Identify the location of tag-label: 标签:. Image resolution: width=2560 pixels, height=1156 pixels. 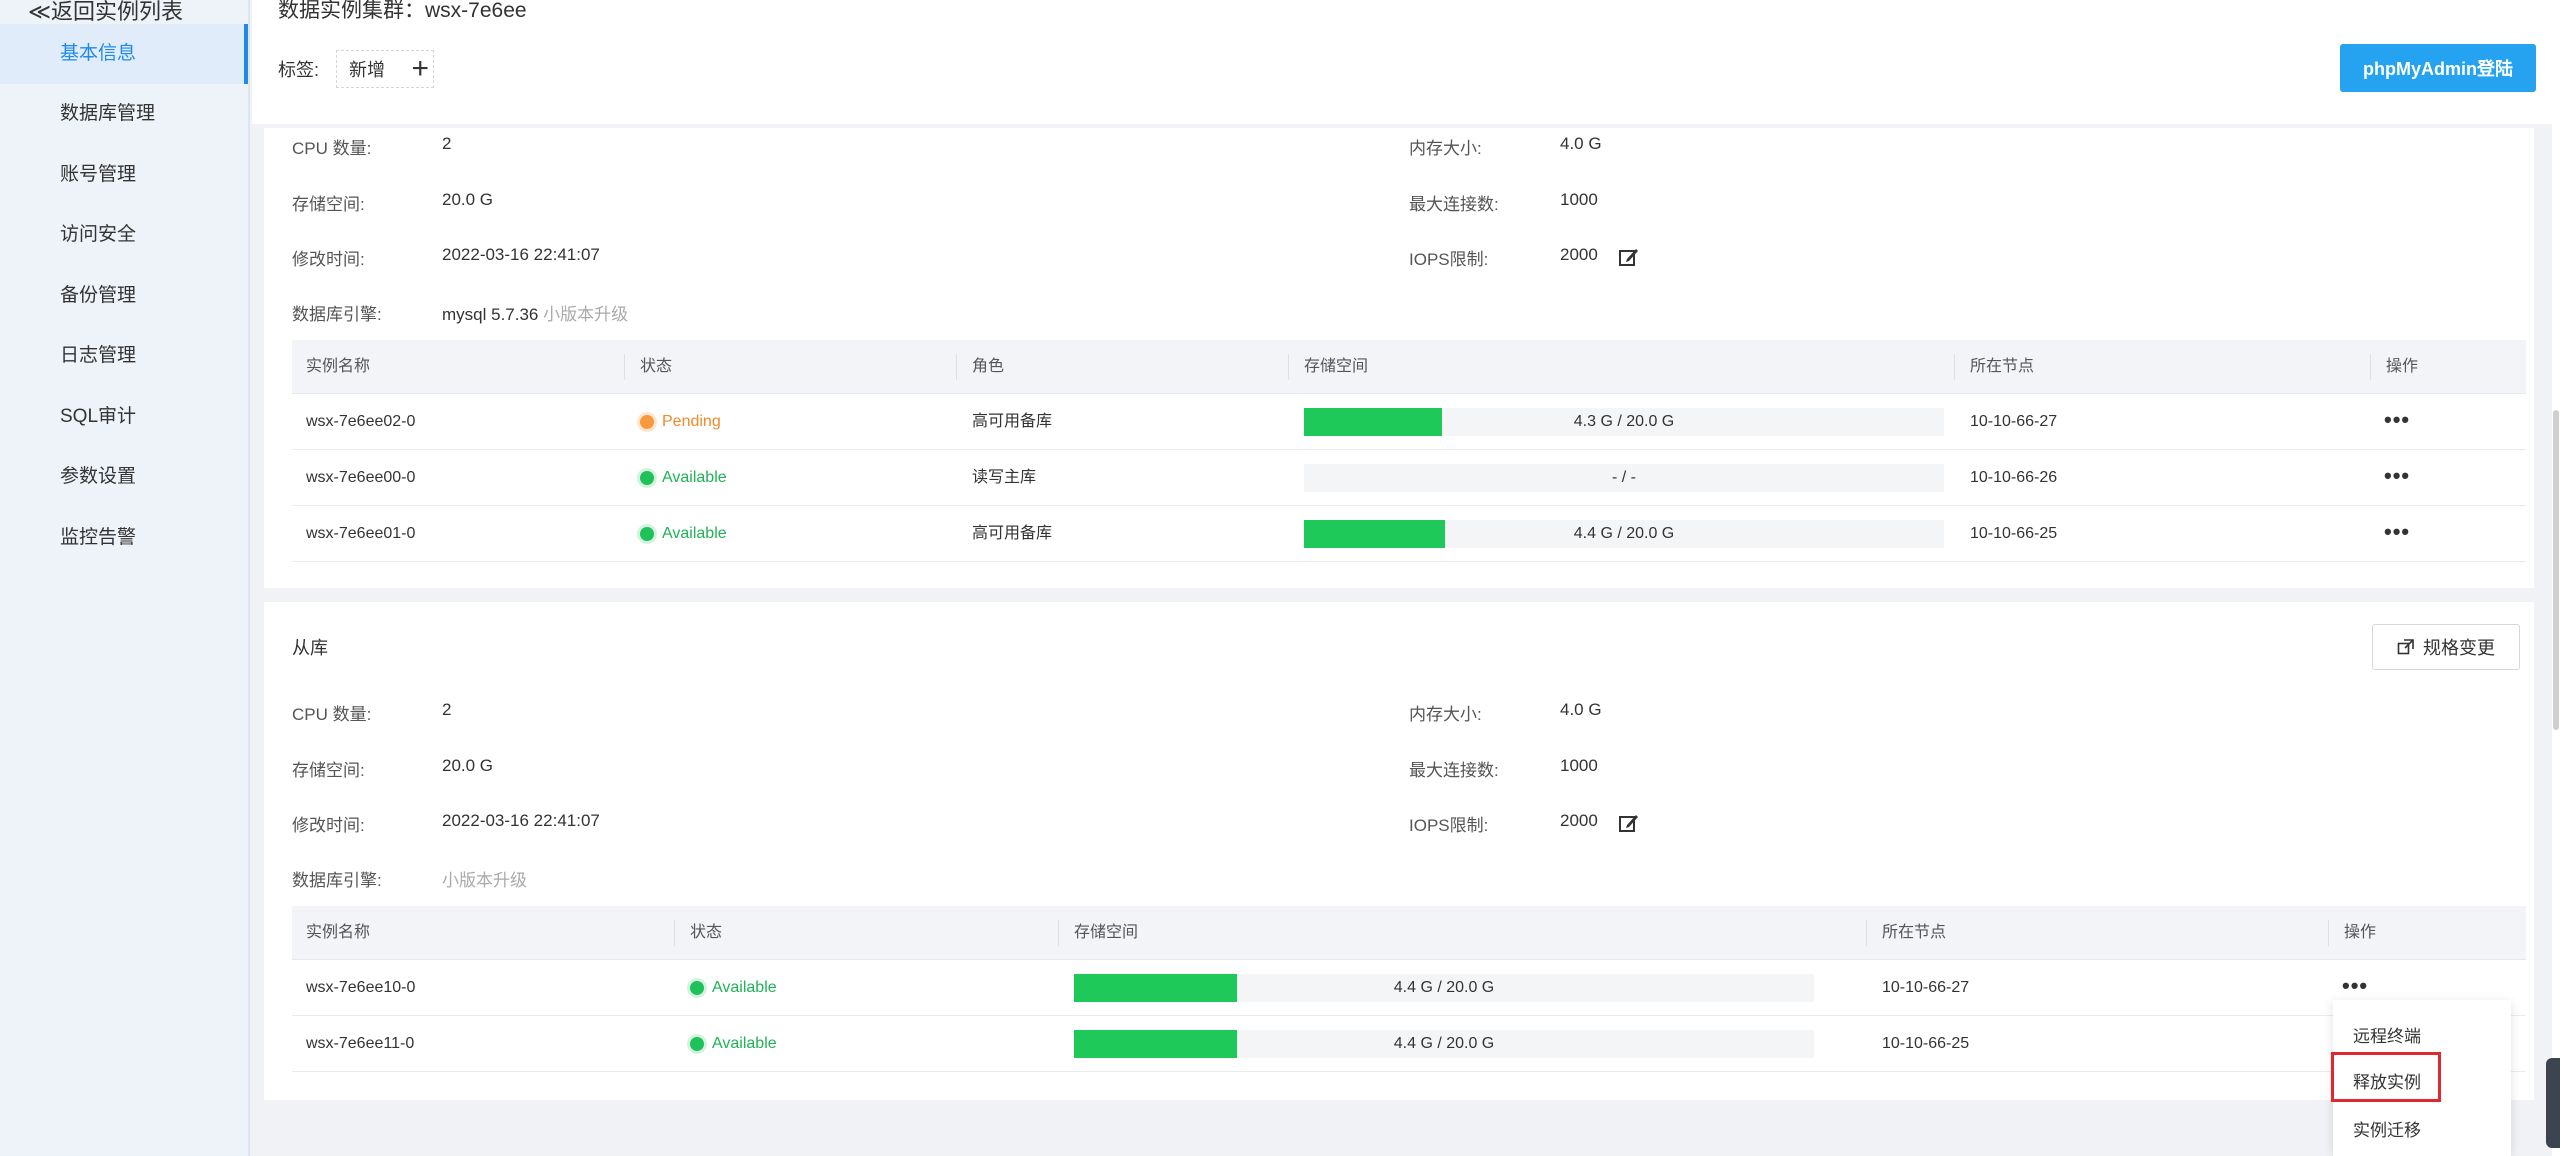
(299, 70).